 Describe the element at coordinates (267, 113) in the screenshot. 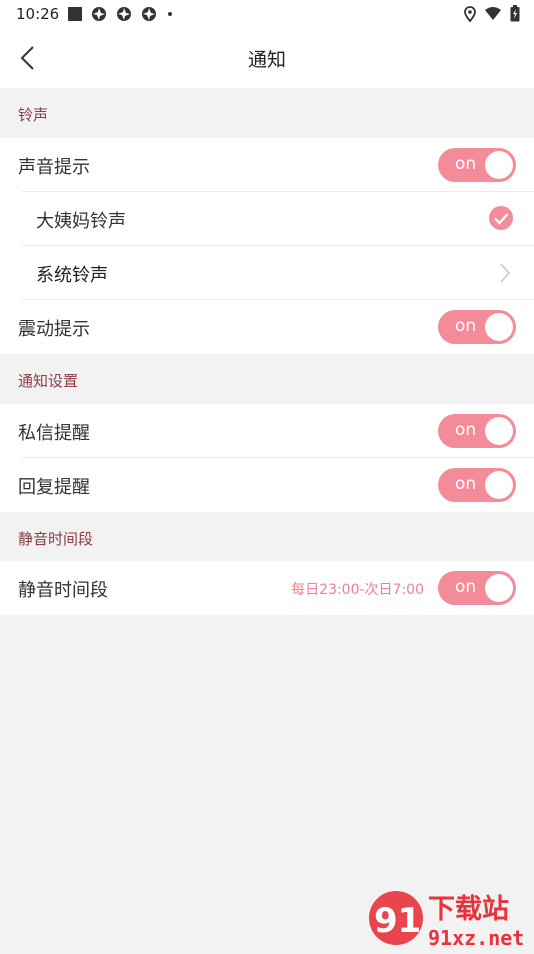

I see `section-header-ringtone: 铃声` at that location.